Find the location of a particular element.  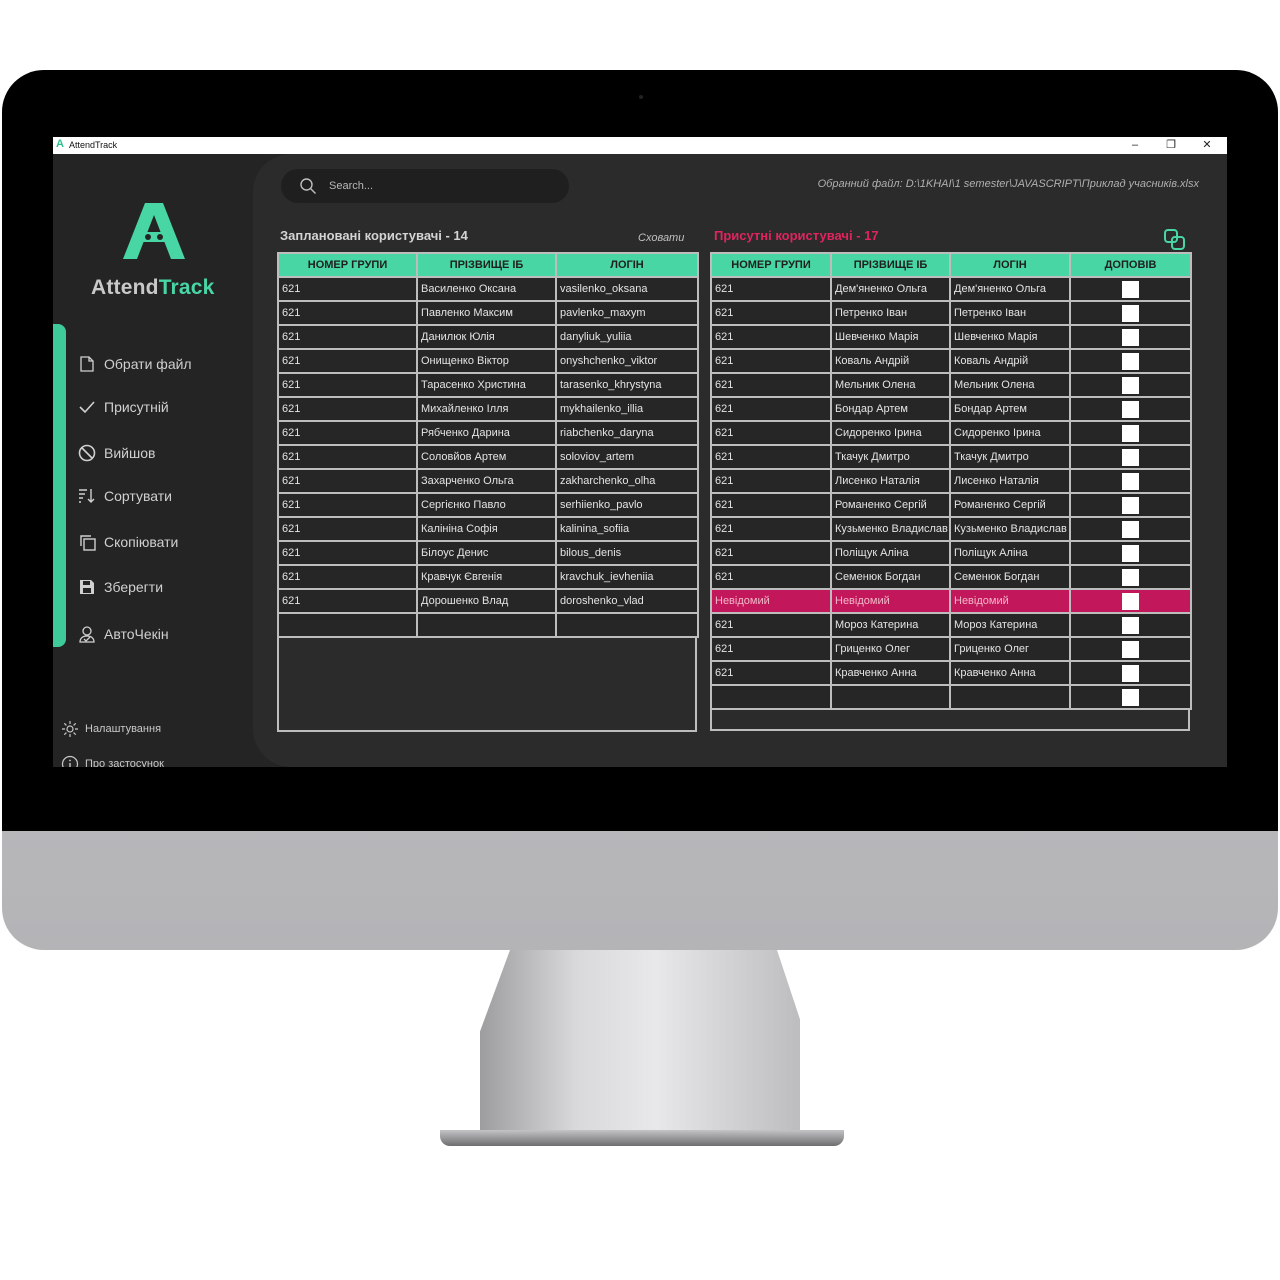

sidebar-item-left: Вийшов is located at coordinates (116, 453).